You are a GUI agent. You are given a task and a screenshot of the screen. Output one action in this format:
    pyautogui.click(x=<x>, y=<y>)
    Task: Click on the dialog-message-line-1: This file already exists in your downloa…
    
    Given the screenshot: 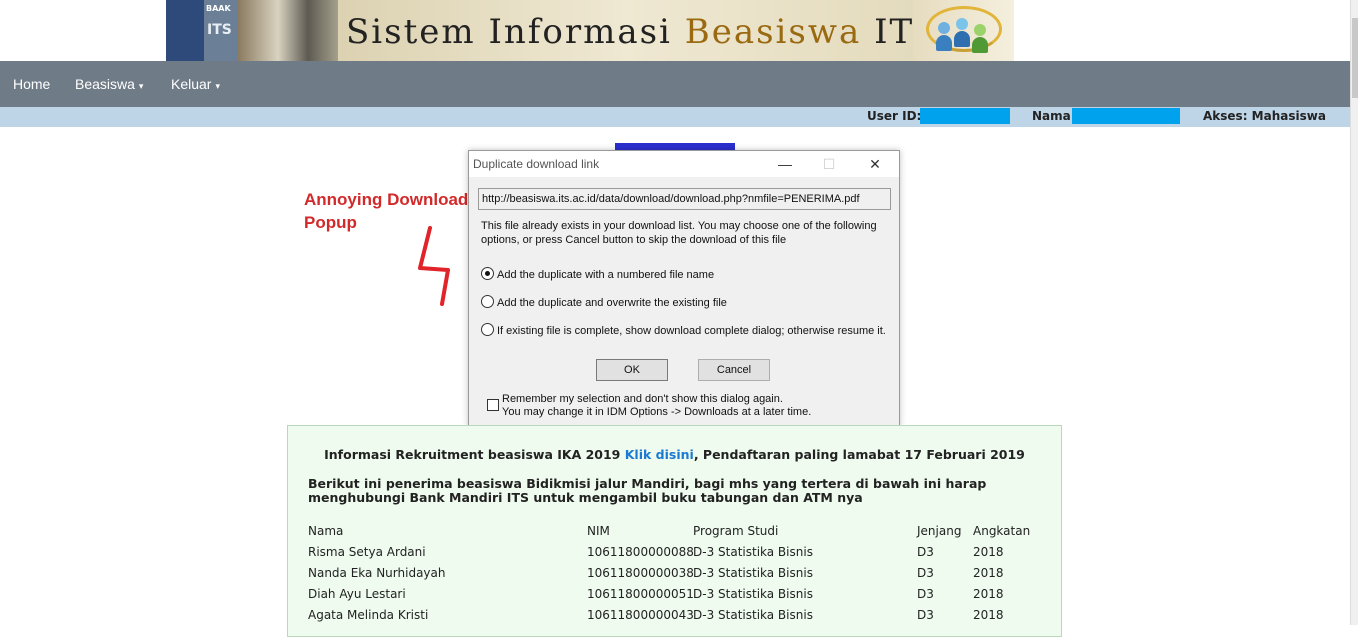 What is the action you would take?
    pyautogui.click(x=679, y=226)
    